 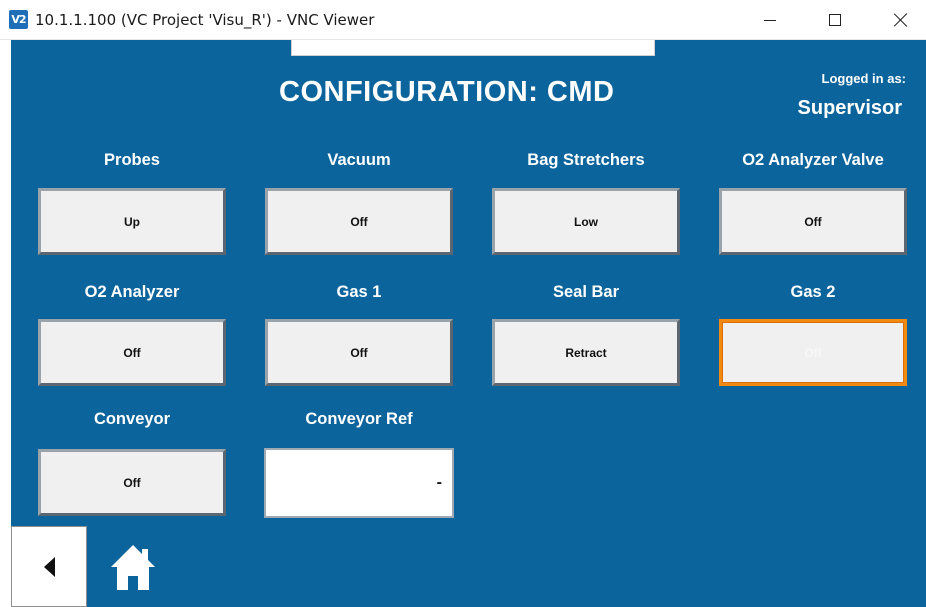 I want to click on vacuum-button: Off, so click(x=359, y=221).